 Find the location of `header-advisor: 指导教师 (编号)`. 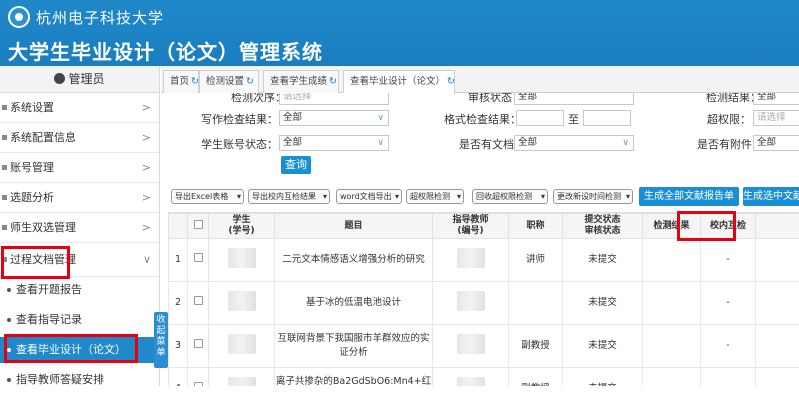

header-advisor: 指导教师 (编号) is located at coordinates (471, 226).